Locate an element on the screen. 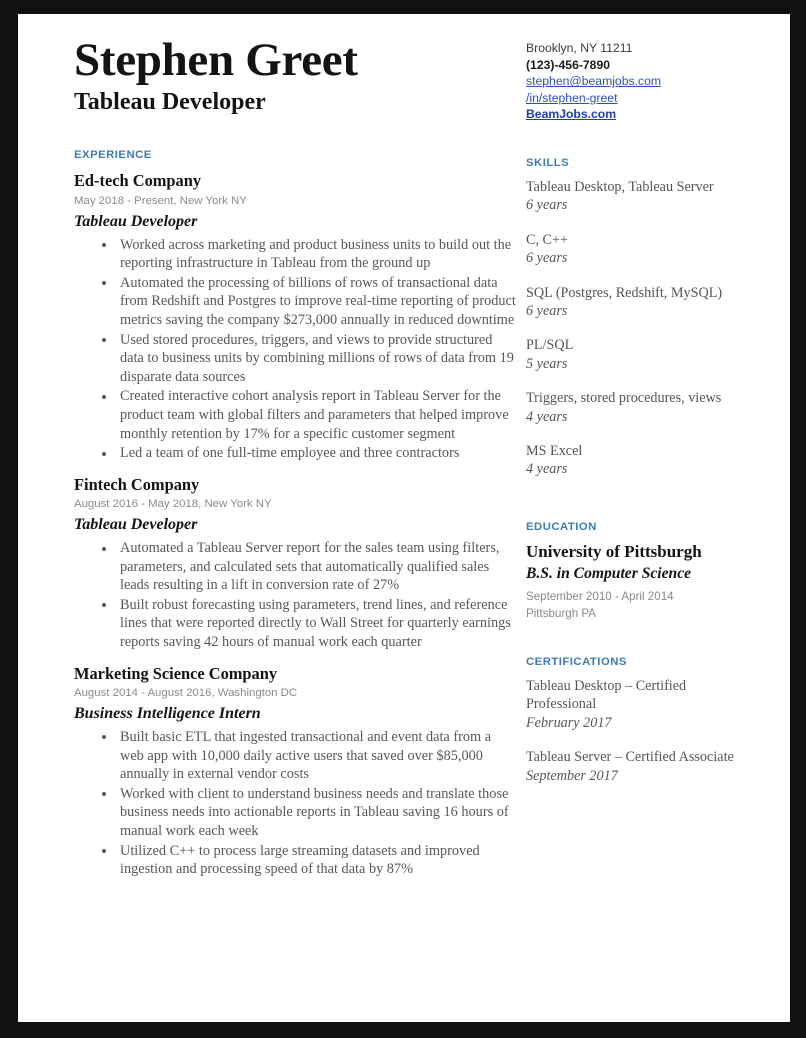  experience-role: Business Intelligence Intern is located at coordinates (167, 713).